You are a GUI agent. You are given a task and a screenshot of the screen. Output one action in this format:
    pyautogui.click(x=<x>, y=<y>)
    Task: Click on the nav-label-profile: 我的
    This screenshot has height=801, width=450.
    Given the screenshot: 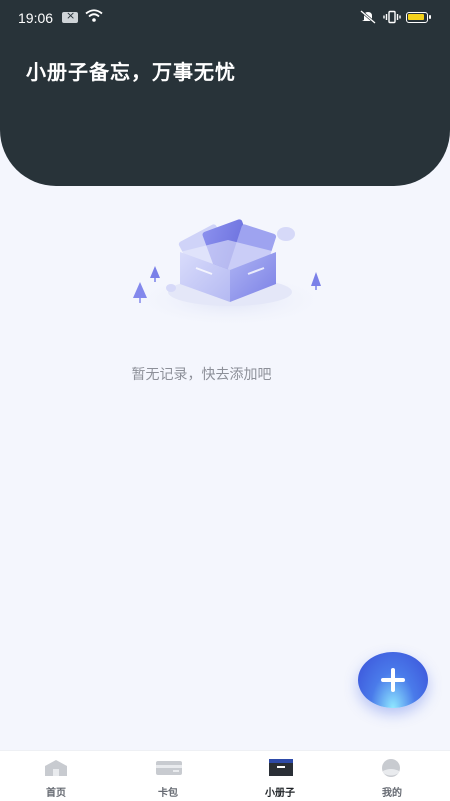 What is the action you would take?
    pyautogui.click(x=392, y=793)
    